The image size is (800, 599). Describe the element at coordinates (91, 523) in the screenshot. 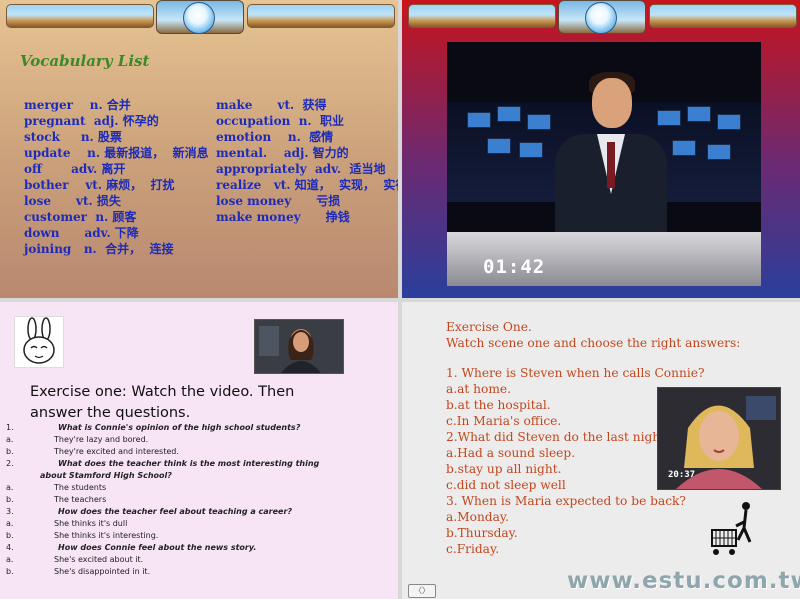

I see `item-text: She thinks it's dull` at that location.